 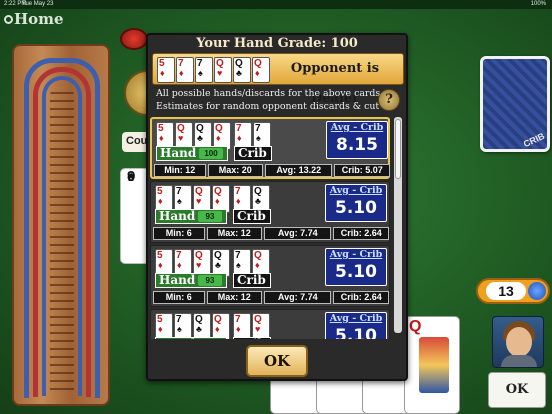 I want to click on ok-button: OK, so click(x=277, y=361).